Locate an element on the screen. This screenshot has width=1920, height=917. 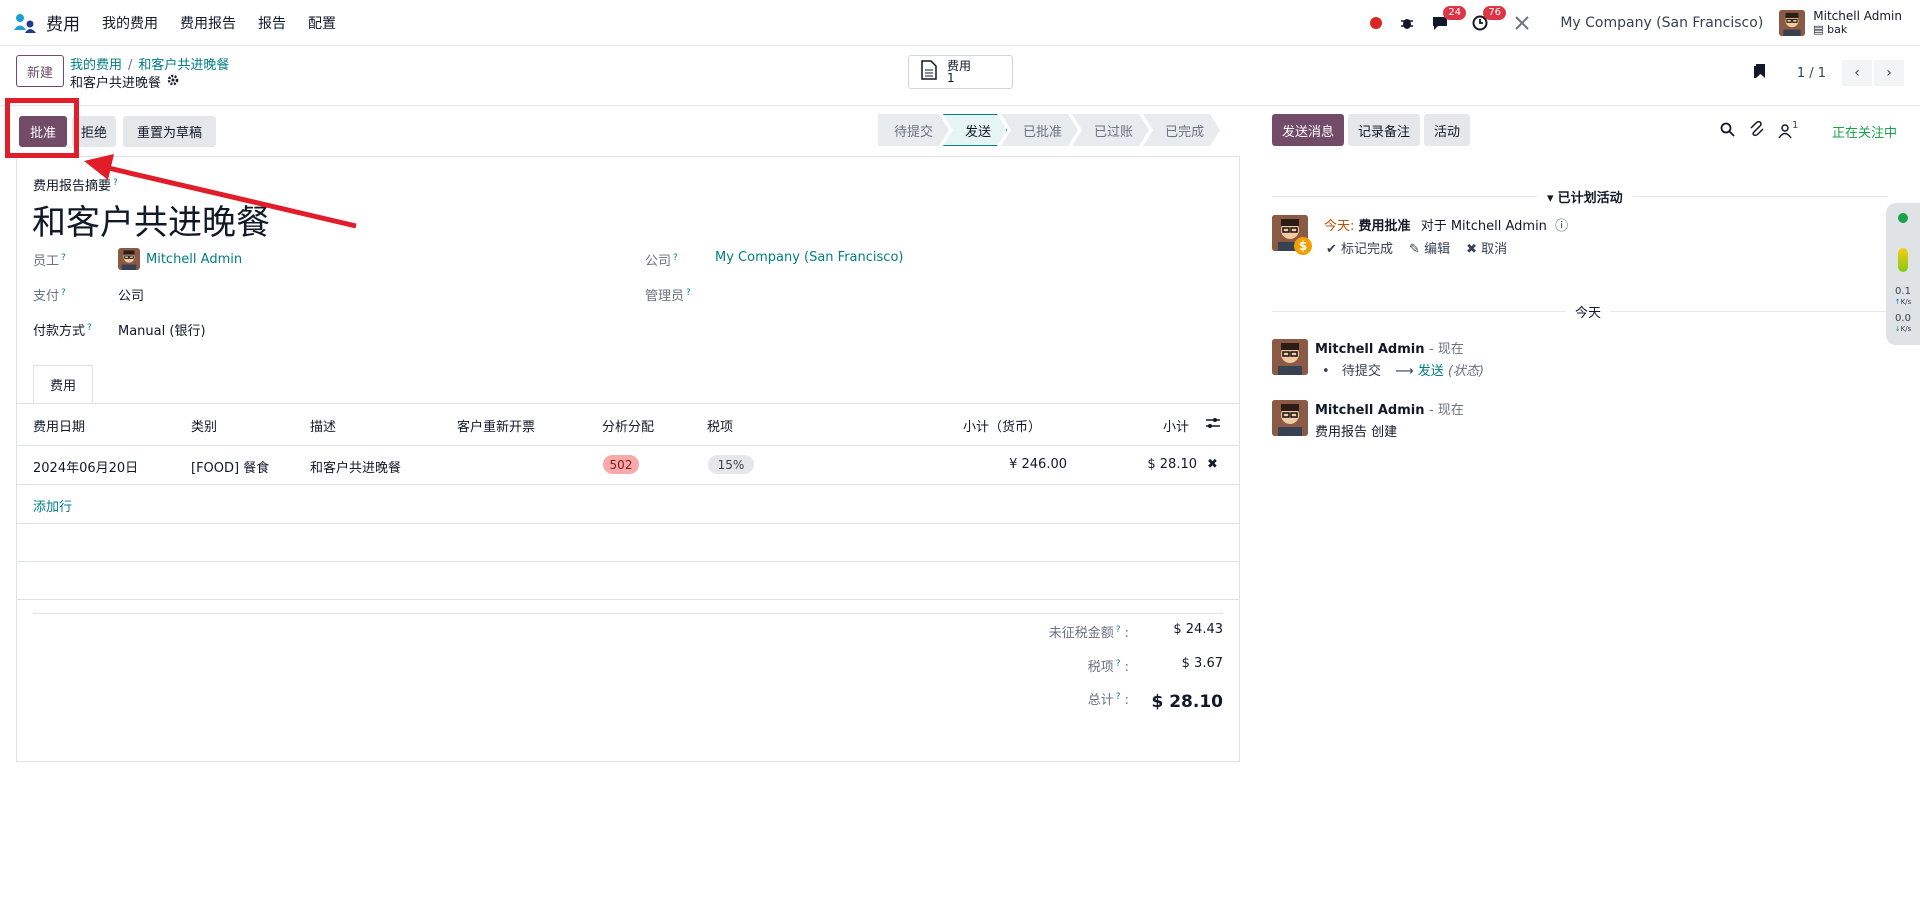
user-menu: Mitchell Admin ▤ bak is located at coordinates (1840, 23).